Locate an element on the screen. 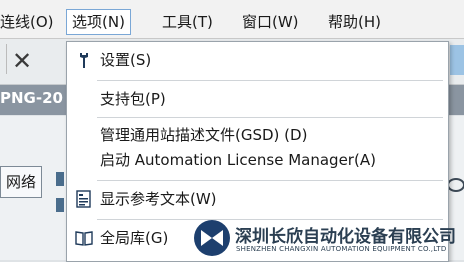  reference-text-icon is located at coordinates (83, 199).